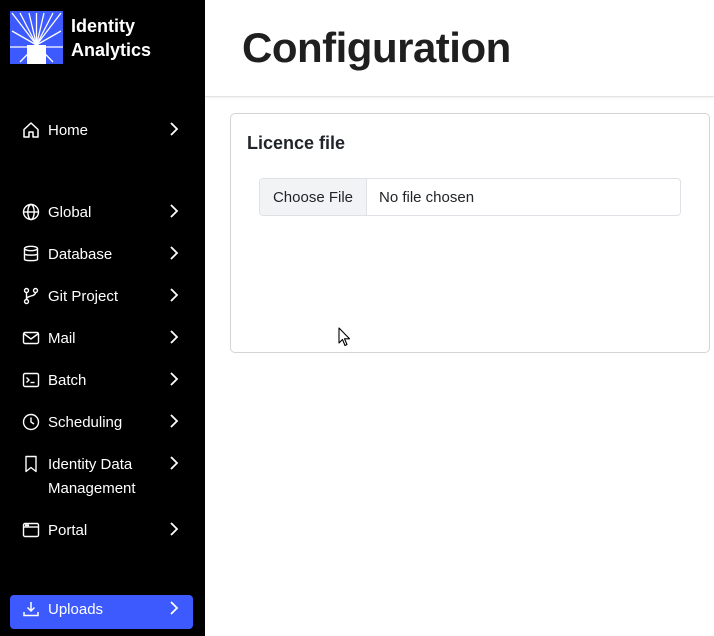 The image size is (714, 636). I want to click on sidebar-item-uploads: Uploads, so click(101, 612).